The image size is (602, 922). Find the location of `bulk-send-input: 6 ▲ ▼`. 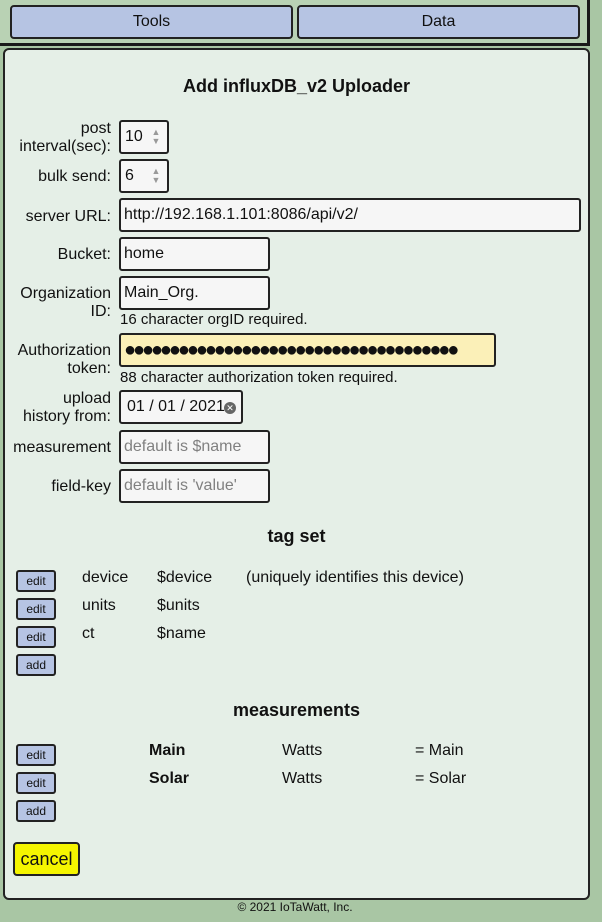

bulk-send-input: 6 ▲ ▼ is located at coordinates (144, 176).